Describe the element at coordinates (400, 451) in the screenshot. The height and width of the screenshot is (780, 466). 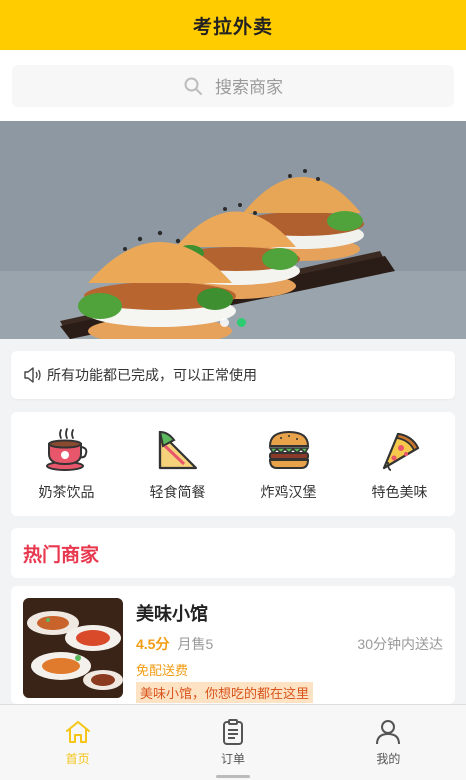
I see `pizza-icon` at that location.